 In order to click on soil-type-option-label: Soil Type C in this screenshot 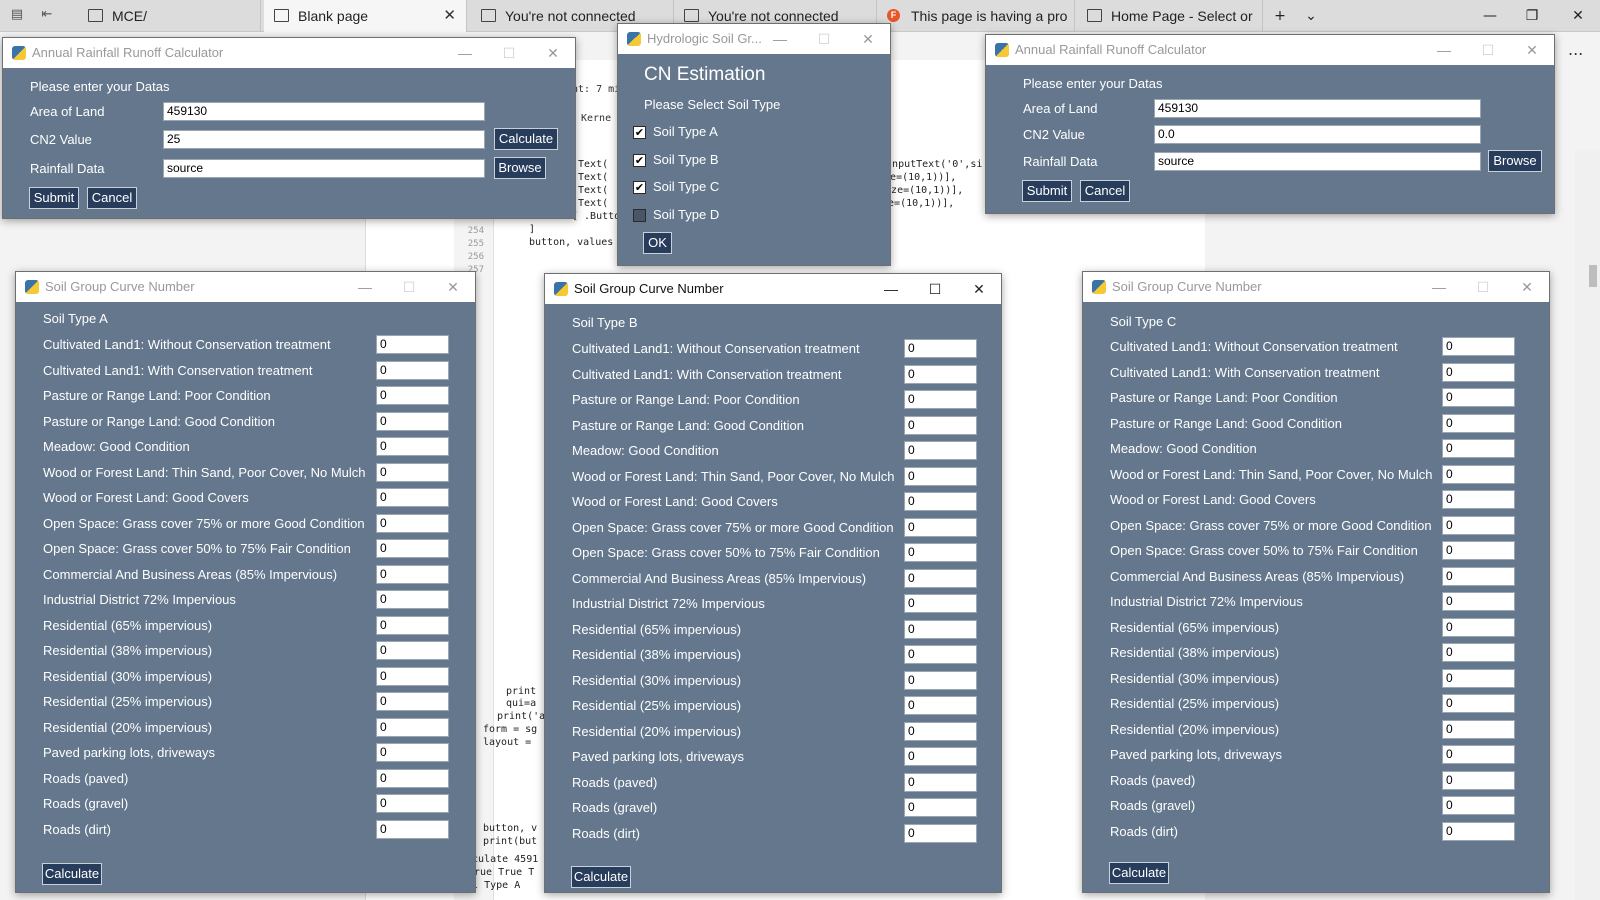, I will do `click(686, 186)`.